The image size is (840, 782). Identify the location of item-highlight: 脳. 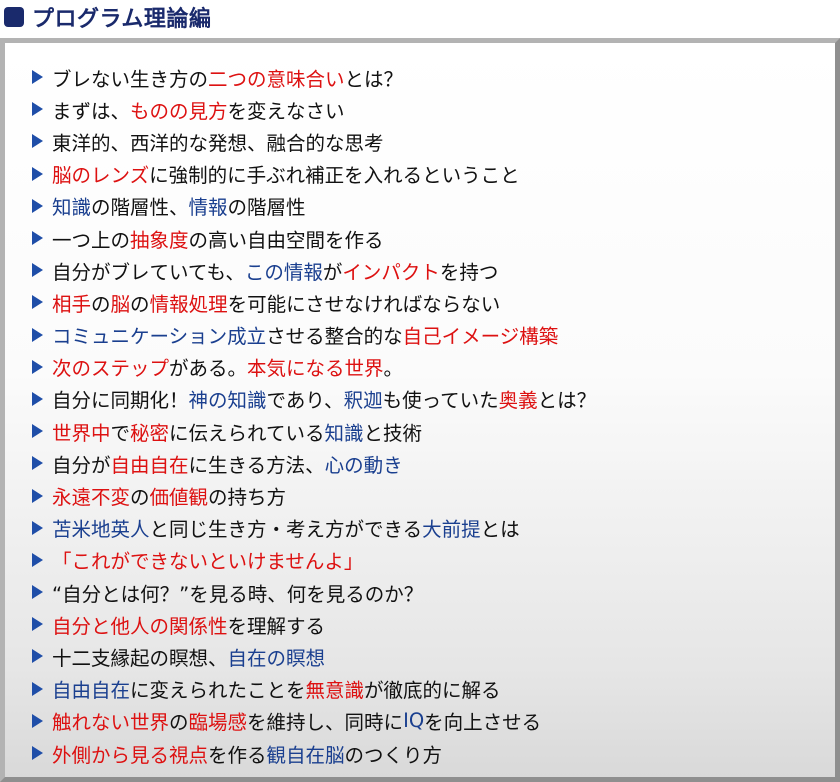
(120, 304).